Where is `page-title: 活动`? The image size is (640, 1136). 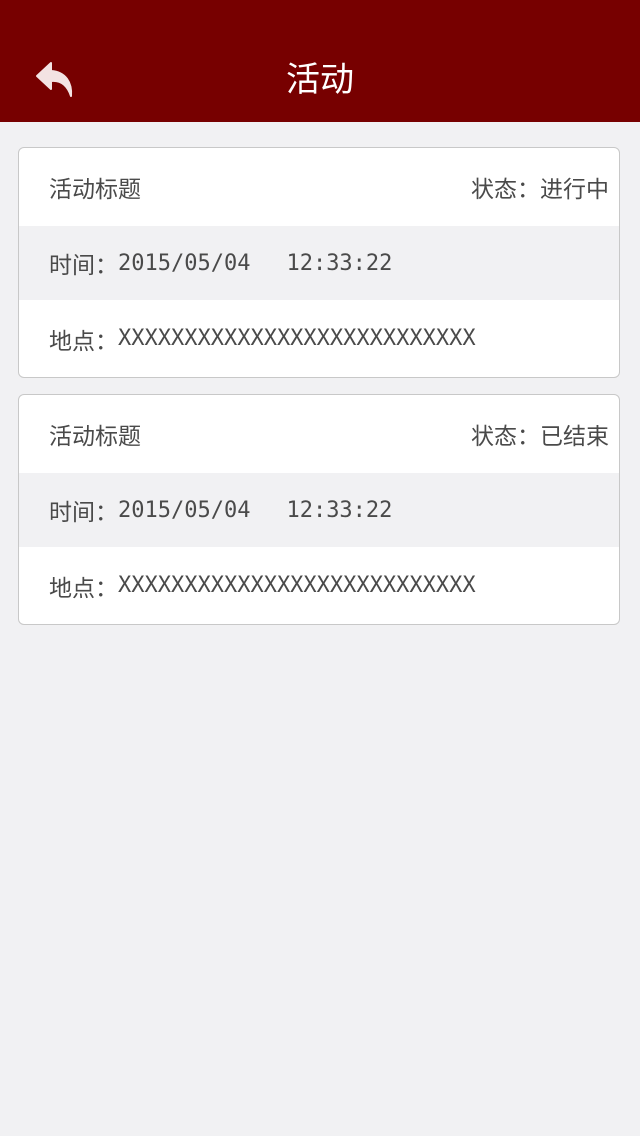 page-title: 活动 is located at coordinates (320, 80).